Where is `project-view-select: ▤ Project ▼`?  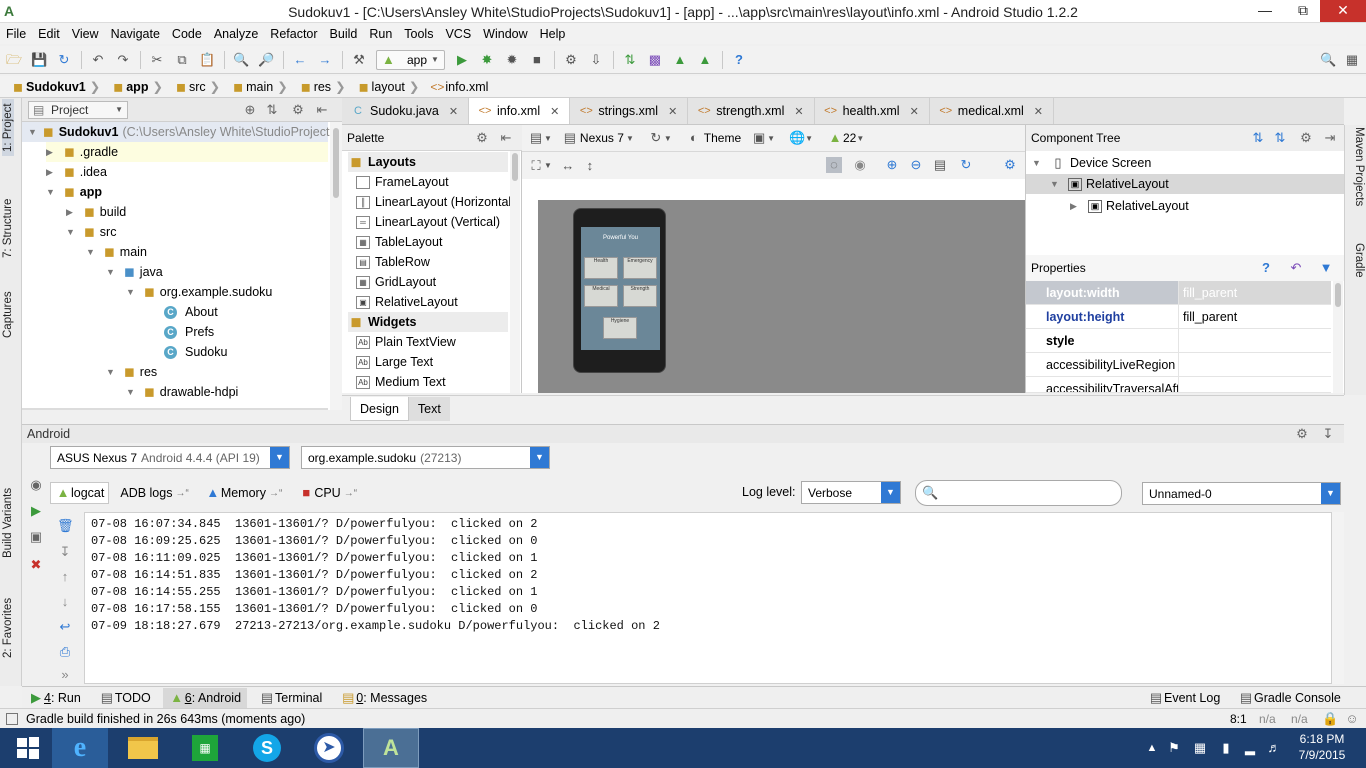 project-view-select: ▤ Project ▼ is located at coordinates (78, 110).